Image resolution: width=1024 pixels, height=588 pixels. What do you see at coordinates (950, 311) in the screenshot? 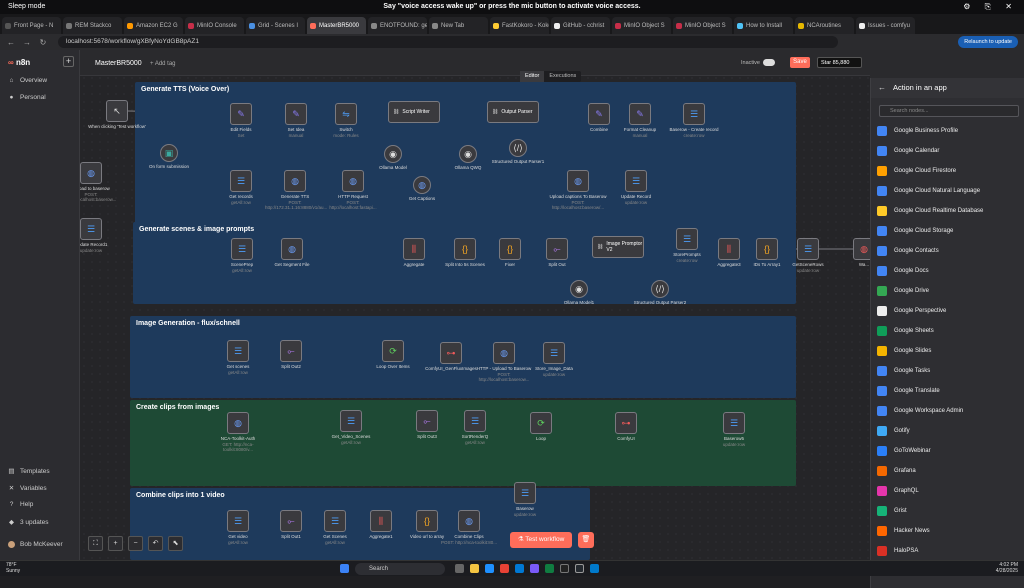
I see `app-list-item: Google Perspective` at bounding box center [950, 311].